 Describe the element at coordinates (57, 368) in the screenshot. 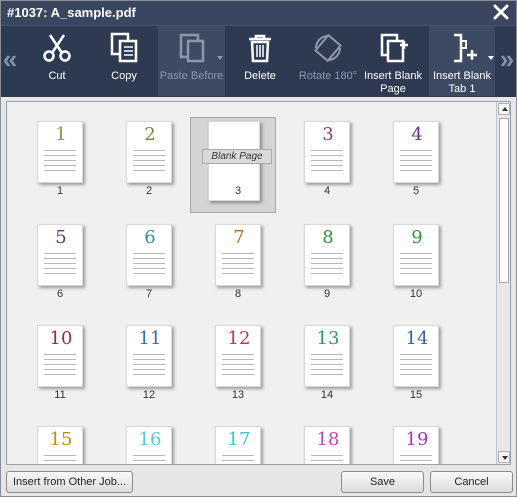

I see `page-thumbnail: 10 11` at that location.